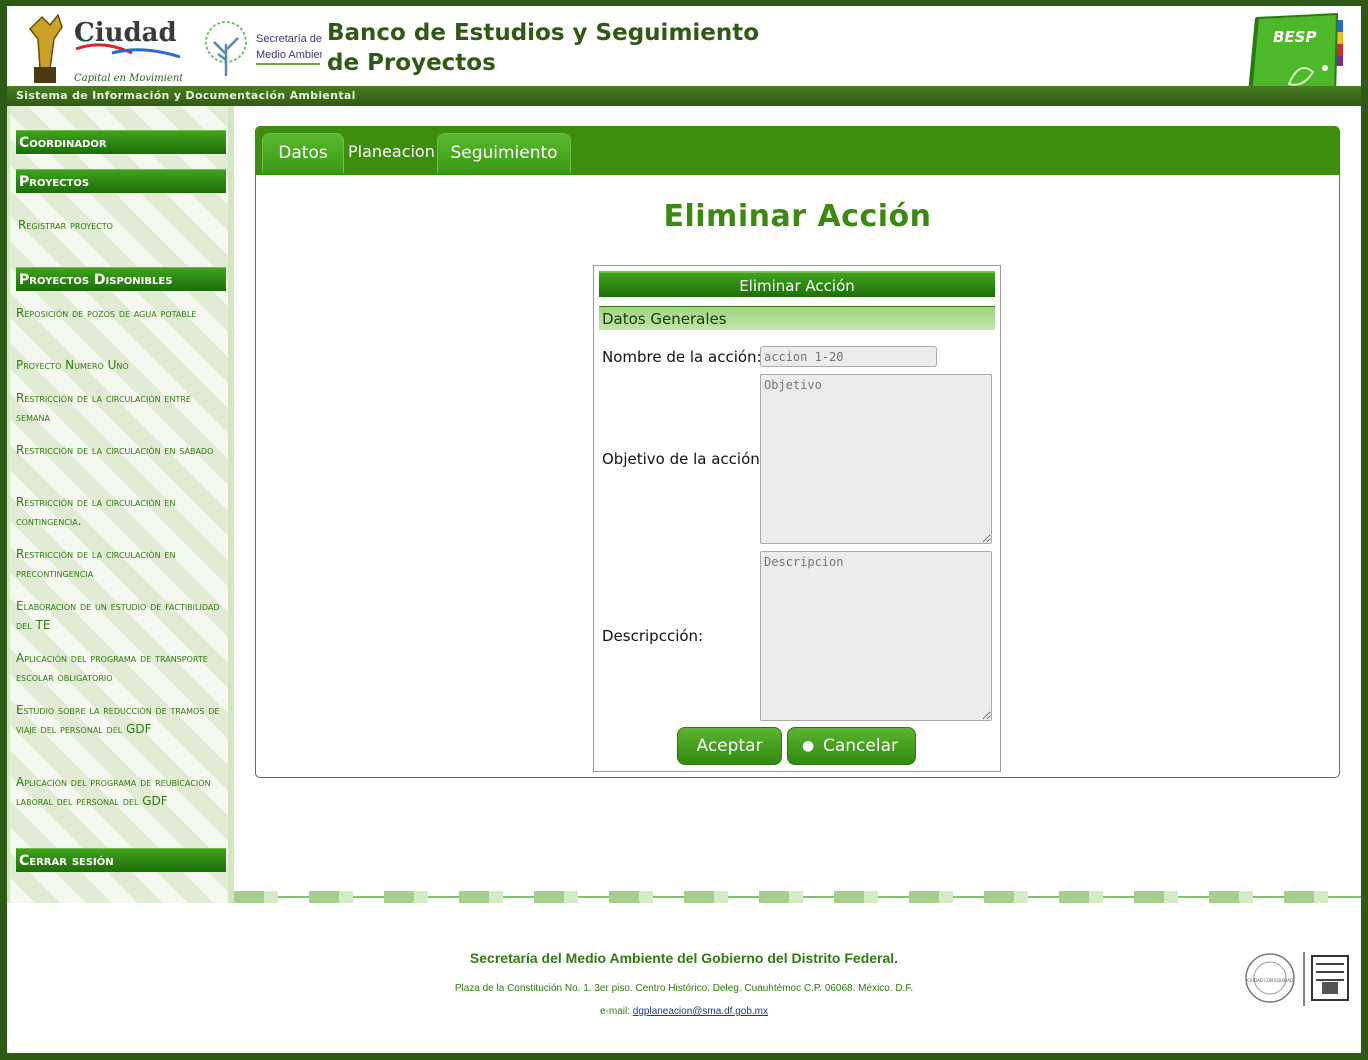 The image size is (1368, 1060). What do you see at coordinates (682, 357) in the screenshot?
I see `action-name-label: Nombre de la acción:` at bounding box center [682, 357].